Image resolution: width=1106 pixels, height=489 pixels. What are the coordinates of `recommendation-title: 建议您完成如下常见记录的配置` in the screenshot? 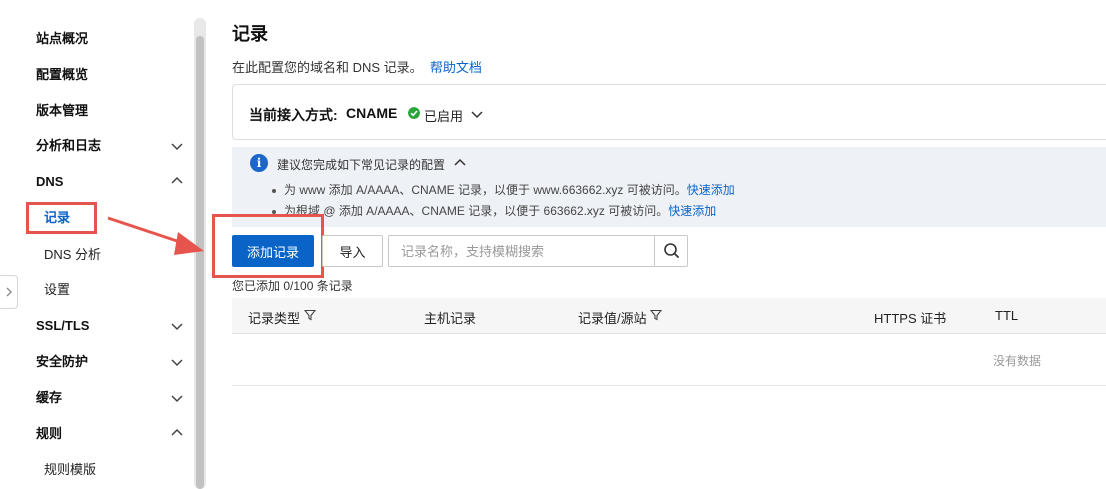 It's located at (361, 165).